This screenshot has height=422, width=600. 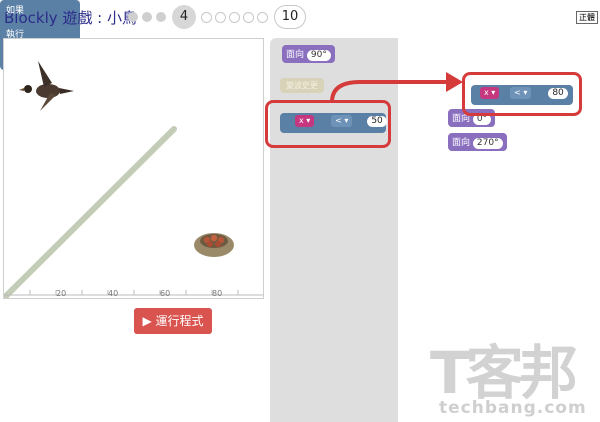 What do you see at coordinates (461, 143) in the screenshot?
I see `else-heading-label: 面向` at bounding box center [461, 143].